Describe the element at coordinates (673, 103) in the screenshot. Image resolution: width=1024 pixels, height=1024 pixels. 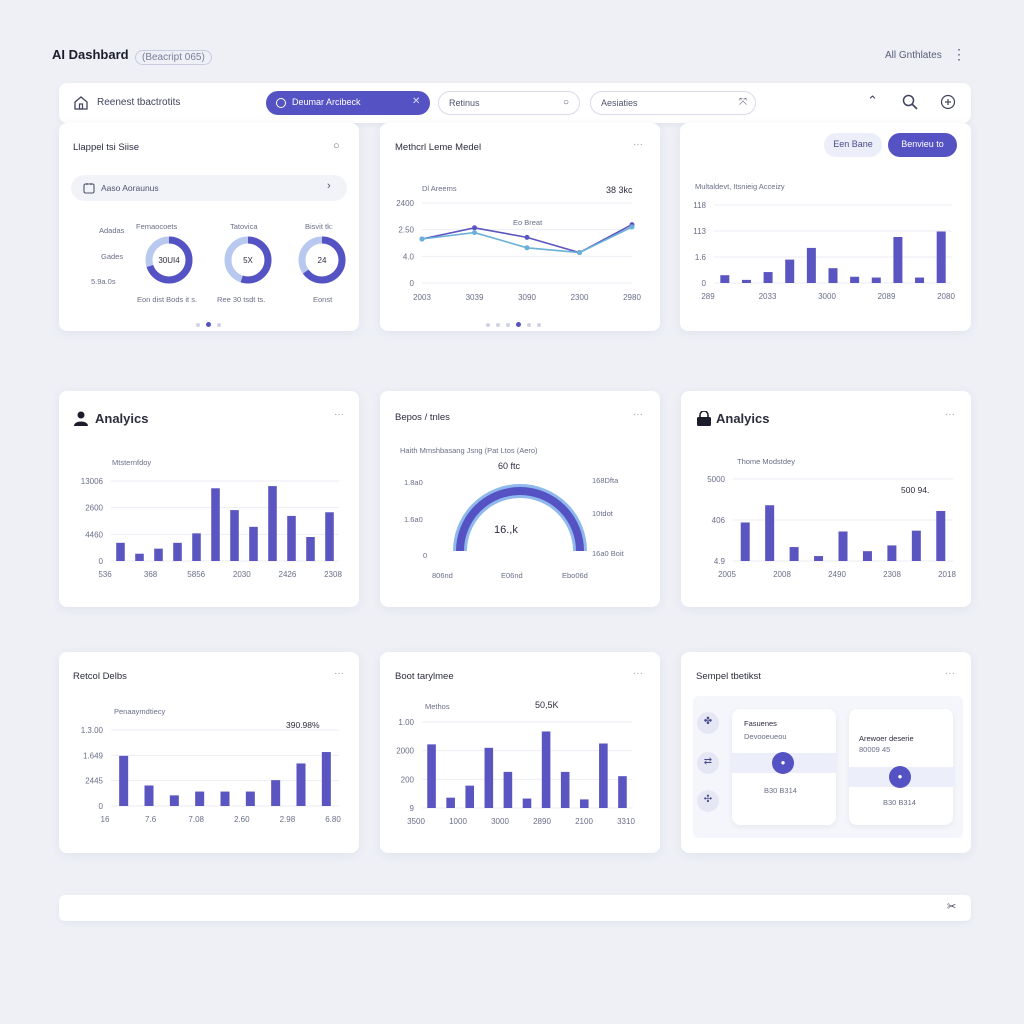
I see `filter-pill-aesiaties: Aesiaties ⤧` at that location.